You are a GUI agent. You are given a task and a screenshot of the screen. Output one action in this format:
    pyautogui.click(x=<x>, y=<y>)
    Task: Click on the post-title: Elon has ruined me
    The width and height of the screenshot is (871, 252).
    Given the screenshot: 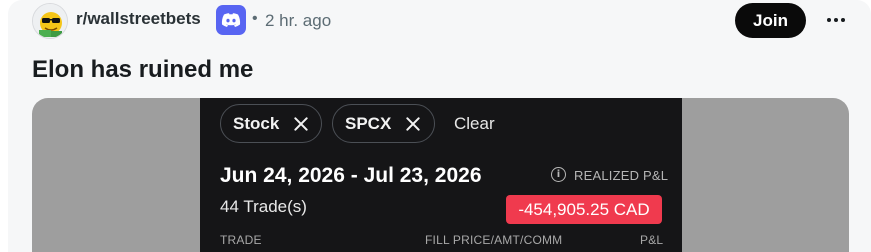 What is the action you would take?
    pyautogui.click(x=142, y=70)
    